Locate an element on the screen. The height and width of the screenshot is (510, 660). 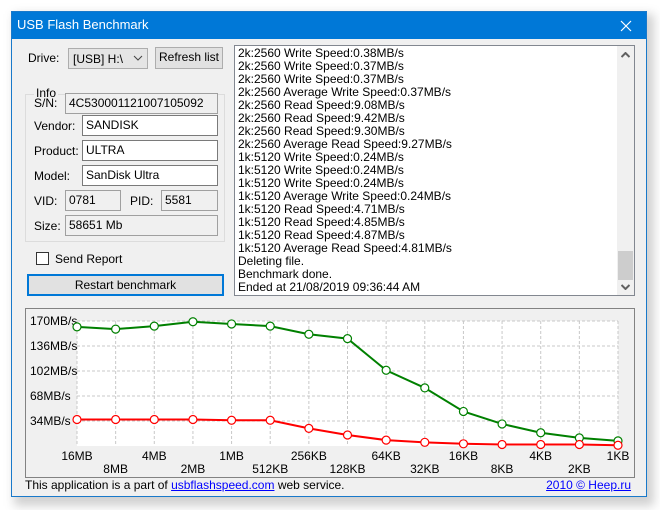
x-tick-label: 2MB is located at coordinates (193, 469).